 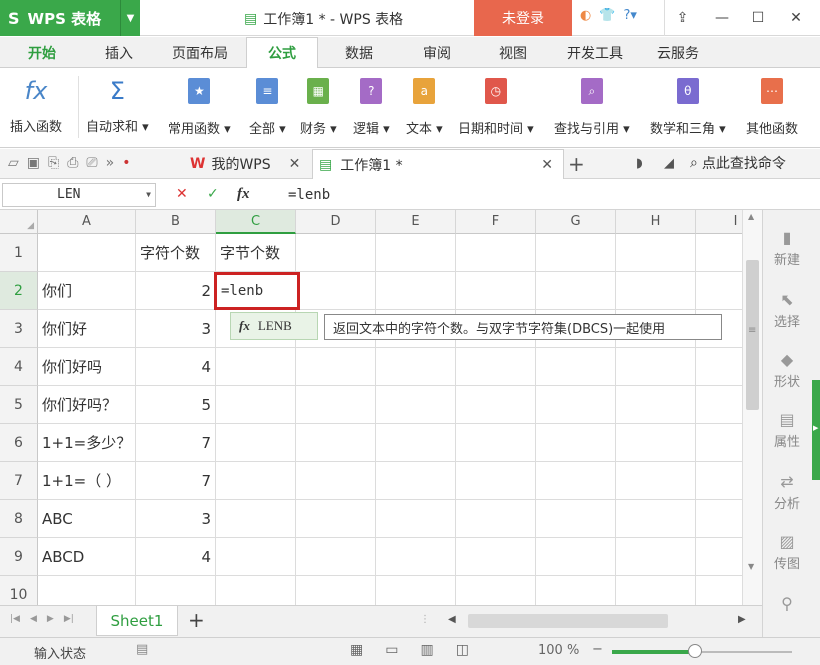 I want to click on cancel-edit-icon: ✕, so click(x=182, y=194).